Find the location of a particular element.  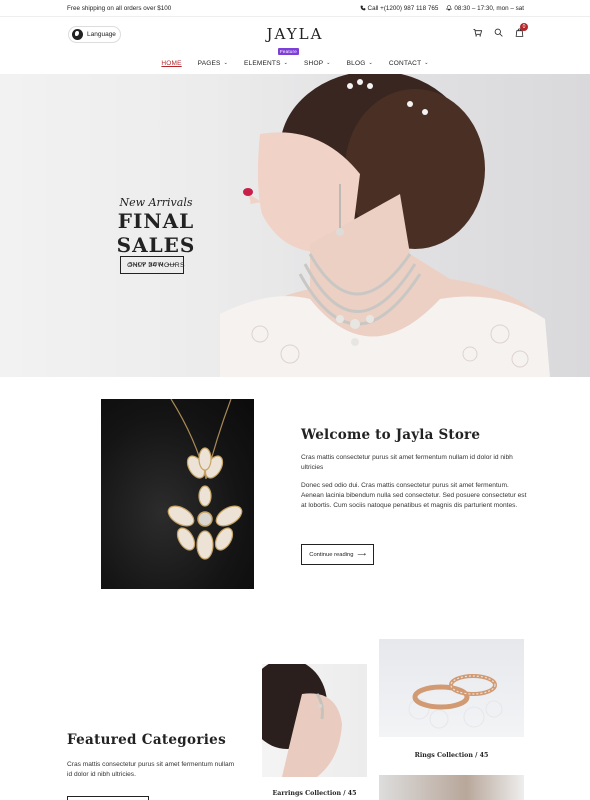

nav-item-contact: CONTACT ⌄ is located at coordinates (409, 63).